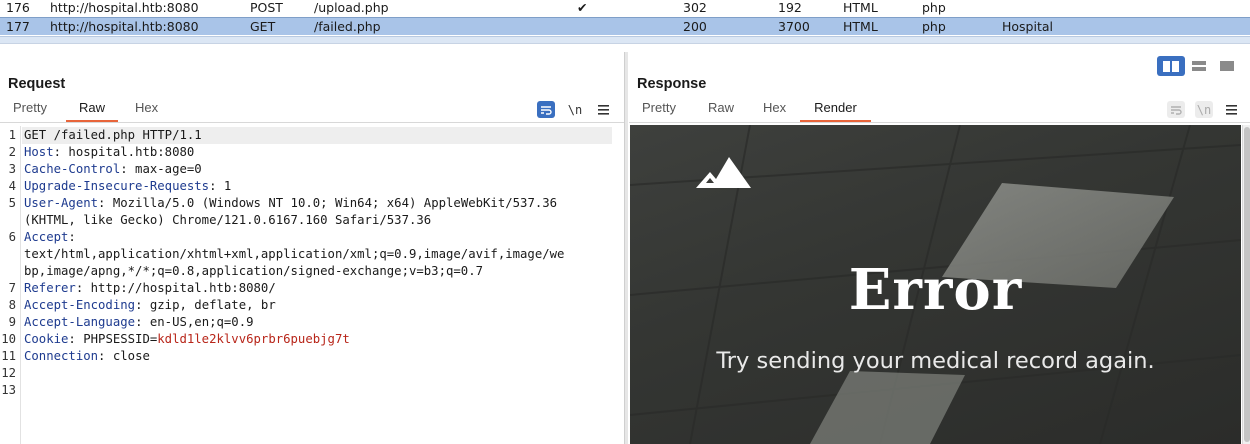  Describe the element at coordinates (37, 84) in the screenshot. I see `request-title: Request` at that location.